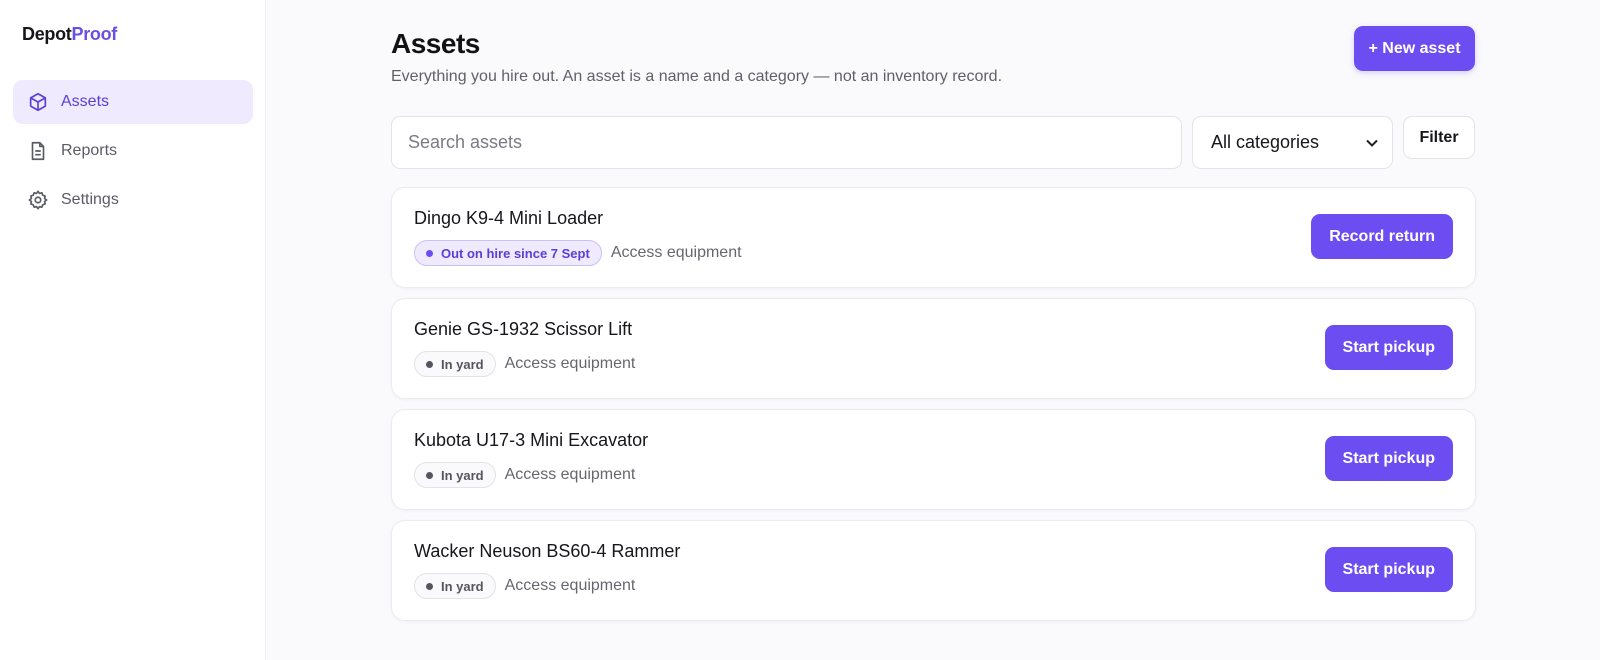  Describe the element at coordinates (1372, 142) in the screenshot. I see `chevron-down-icon` at that location.